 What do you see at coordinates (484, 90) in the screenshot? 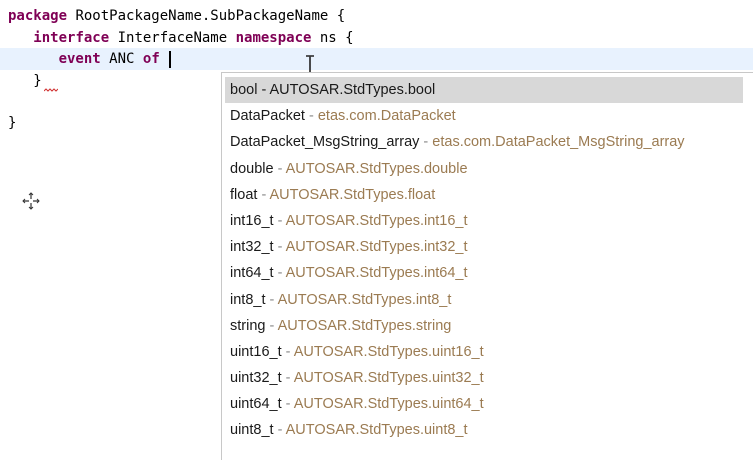
I see `proposal-item-bool: bool - AUTOSAR.StdTypes.bool` at bounding box center [484, 90].